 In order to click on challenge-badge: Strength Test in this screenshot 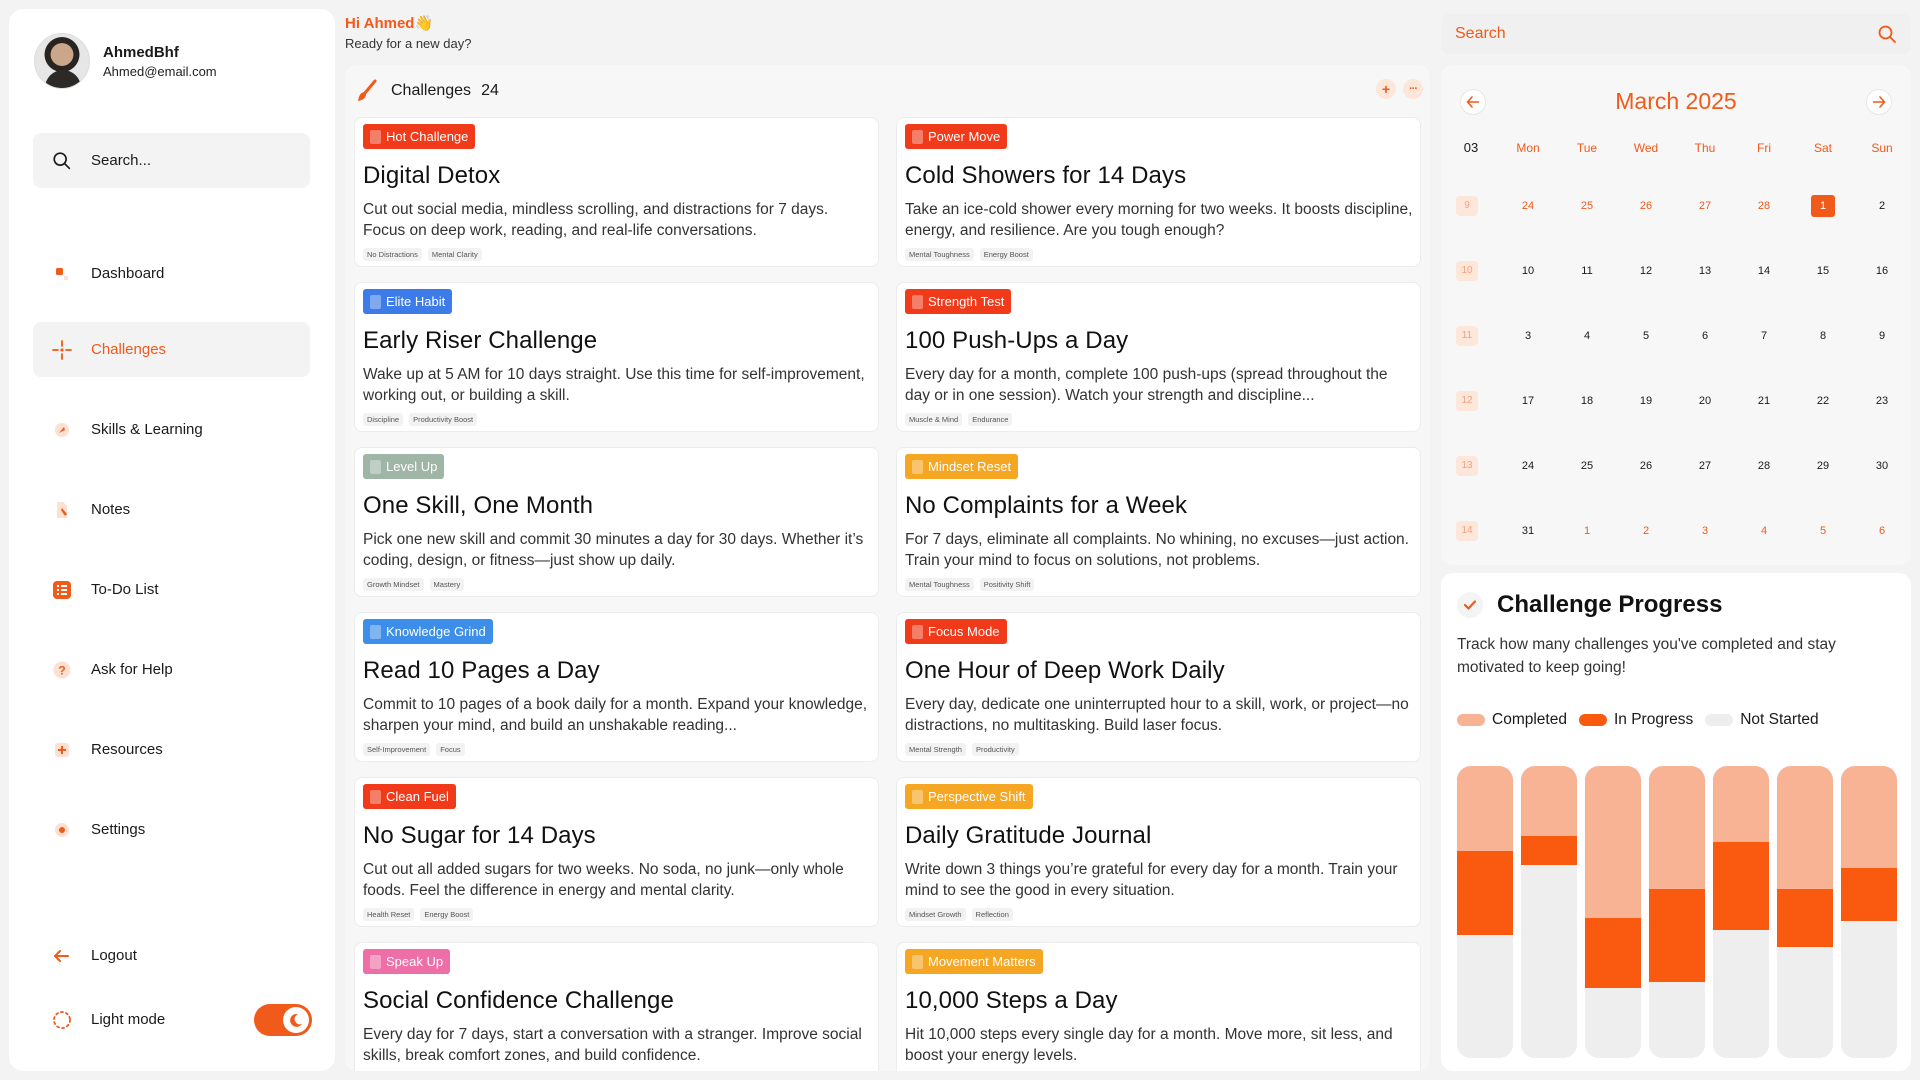, I will do `click(958, 301)`.